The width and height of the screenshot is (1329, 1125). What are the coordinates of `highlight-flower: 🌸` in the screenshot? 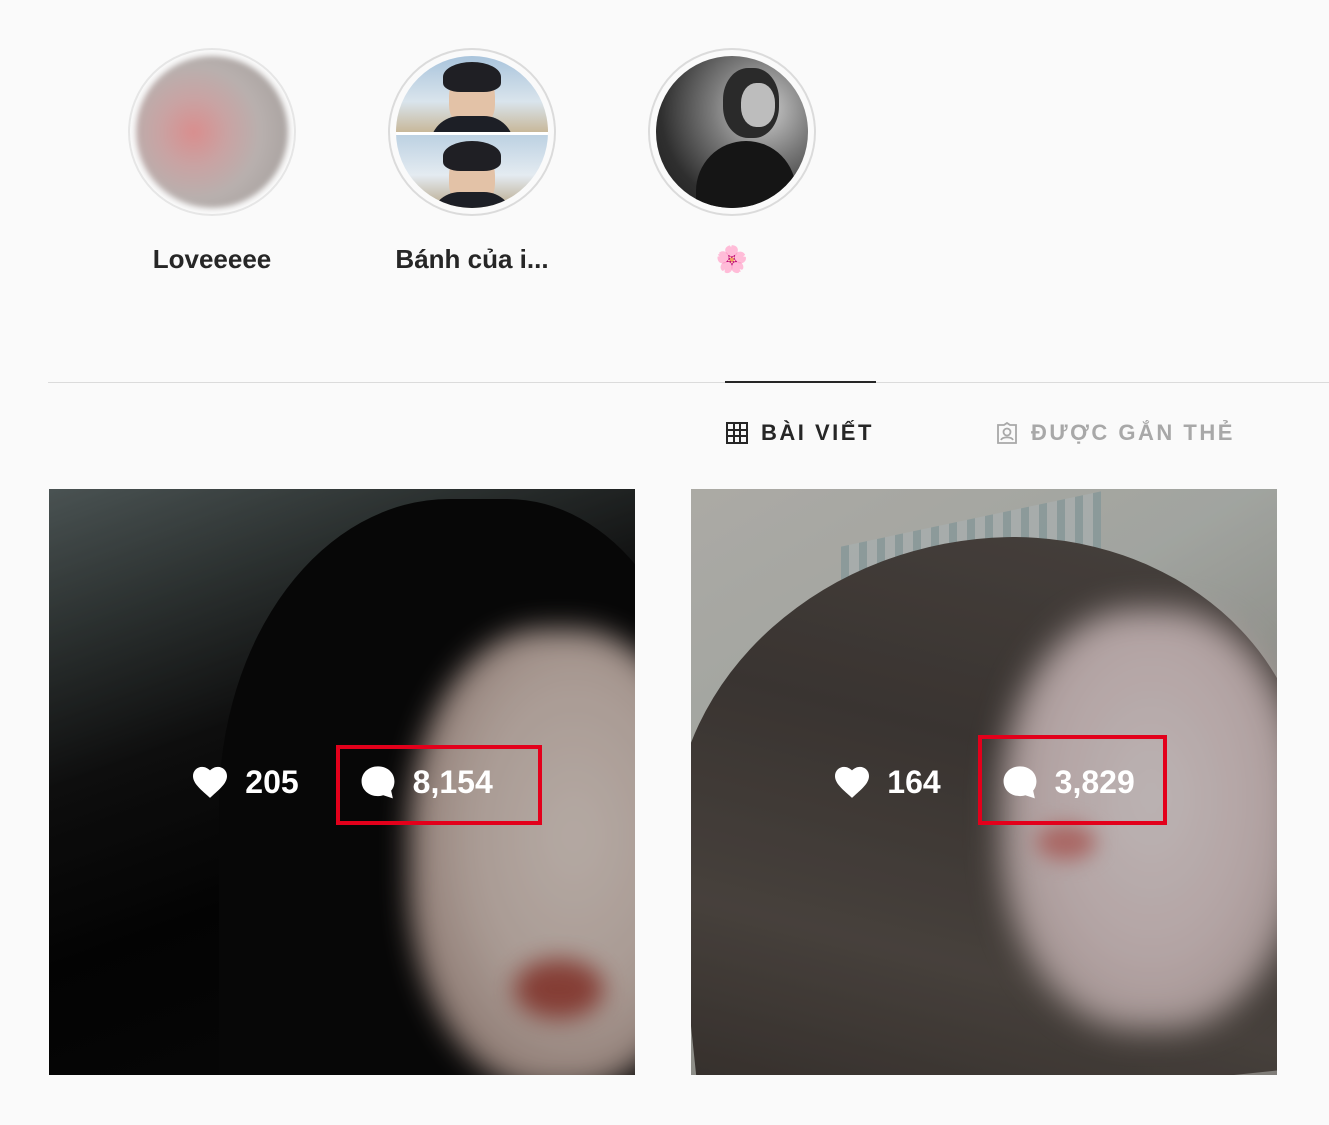 It's located at (732, 161).